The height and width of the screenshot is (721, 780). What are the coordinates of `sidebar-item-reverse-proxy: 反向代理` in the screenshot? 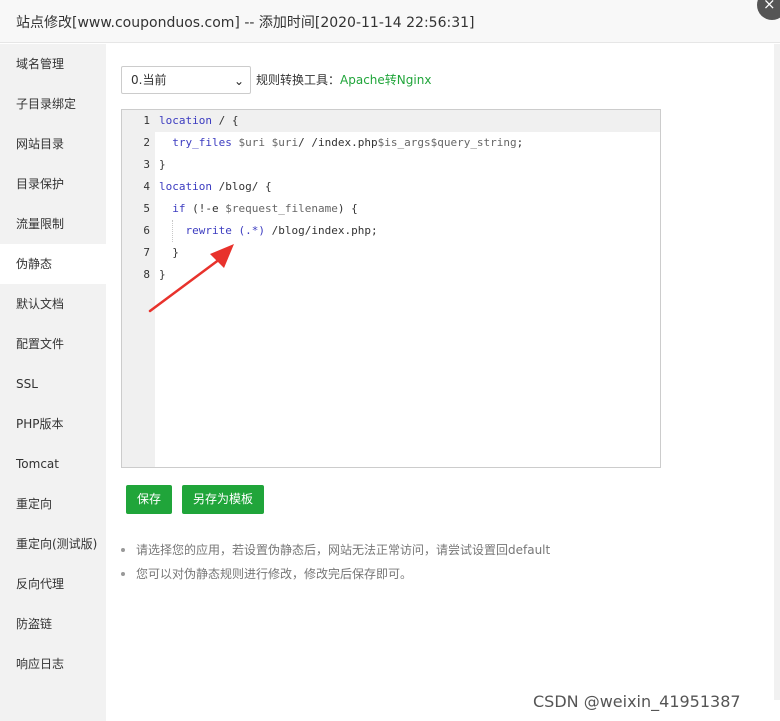 It's located at (53, 584).